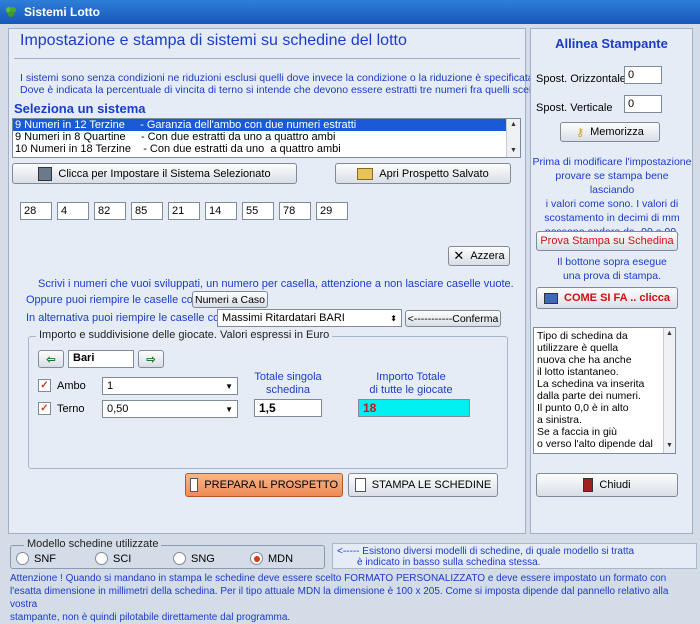 The image size is (700, 624). What do you see at coordinates (595, 444) in the screenshot?
I see `help-line: o verso l'alto dipende dal` at bounding box center [595, 444].